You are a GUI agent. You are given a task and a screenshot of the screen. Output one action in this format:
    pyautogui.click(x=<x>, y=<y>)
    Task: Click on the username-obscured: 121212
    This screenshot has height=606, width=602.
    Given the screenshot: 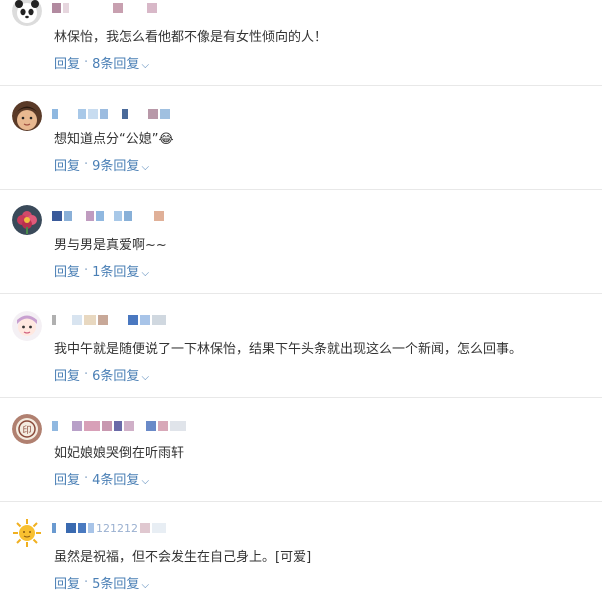 What is the action you would take?
    pyautogui.click(x=109, y=528)
    